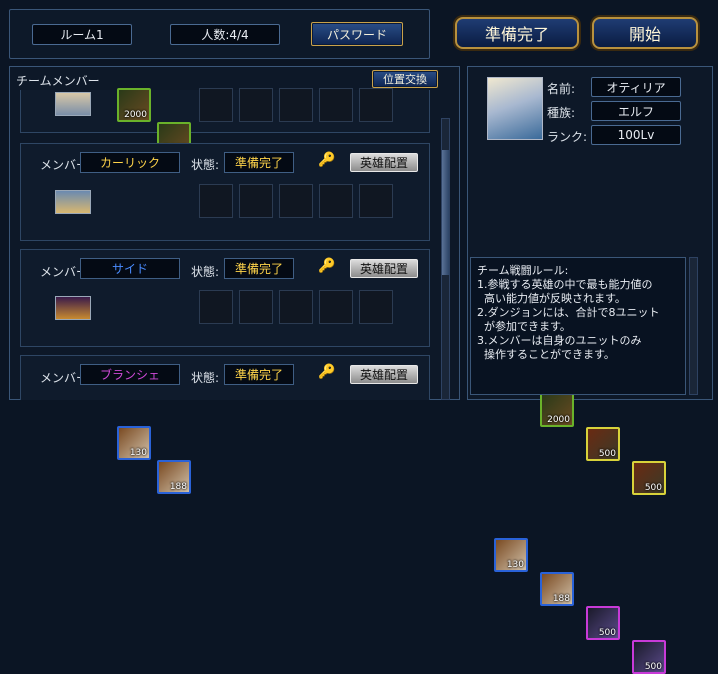 Image resolution: width=718 pixels, height=674 pixels. I want to click on rules-line: 高い能力値が反映されます。, so click(551, 298).